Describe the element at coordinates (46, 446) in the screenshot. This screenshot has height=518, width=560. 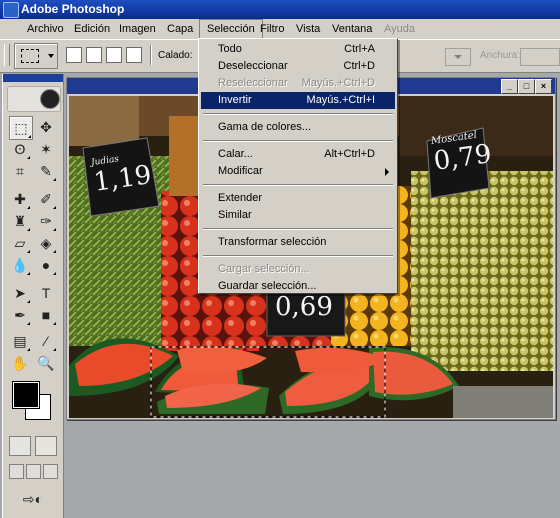
I see `quick-mask-mode-icon` at that location.